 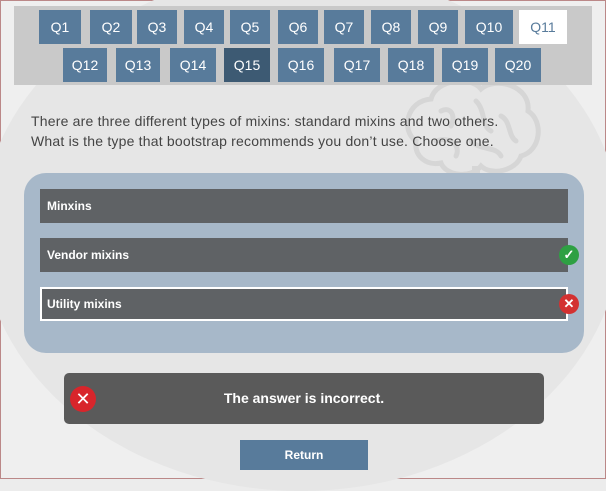 What do you see at coordinates (569, 255) in the screenshot?
I see `check-icon: ✓` at bounding box center [569, 255].